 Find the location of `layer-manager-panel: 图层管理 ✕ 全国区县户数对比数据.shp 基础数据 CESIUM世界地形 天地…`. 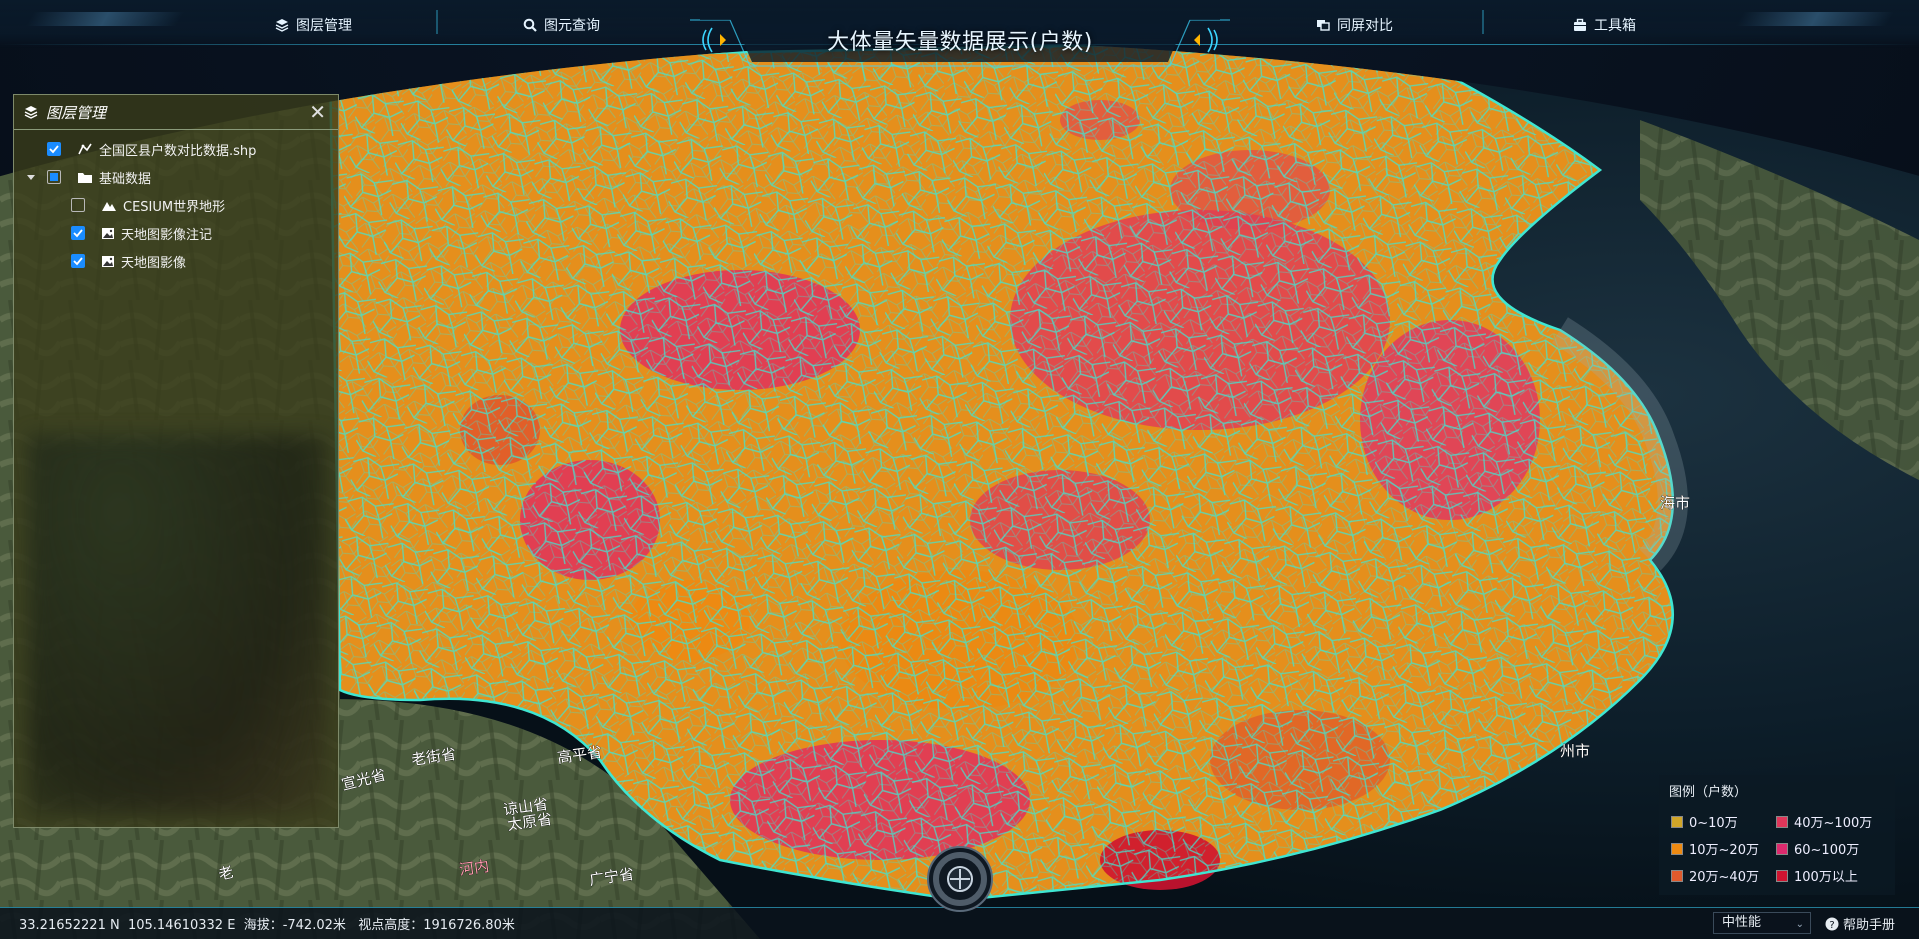

layer-manager-panel: 图层管理 ✕ 全国区县户数对比数据.shp 基础数据 CESIUM世界地形 天地… is located at coordinates (176, 461).